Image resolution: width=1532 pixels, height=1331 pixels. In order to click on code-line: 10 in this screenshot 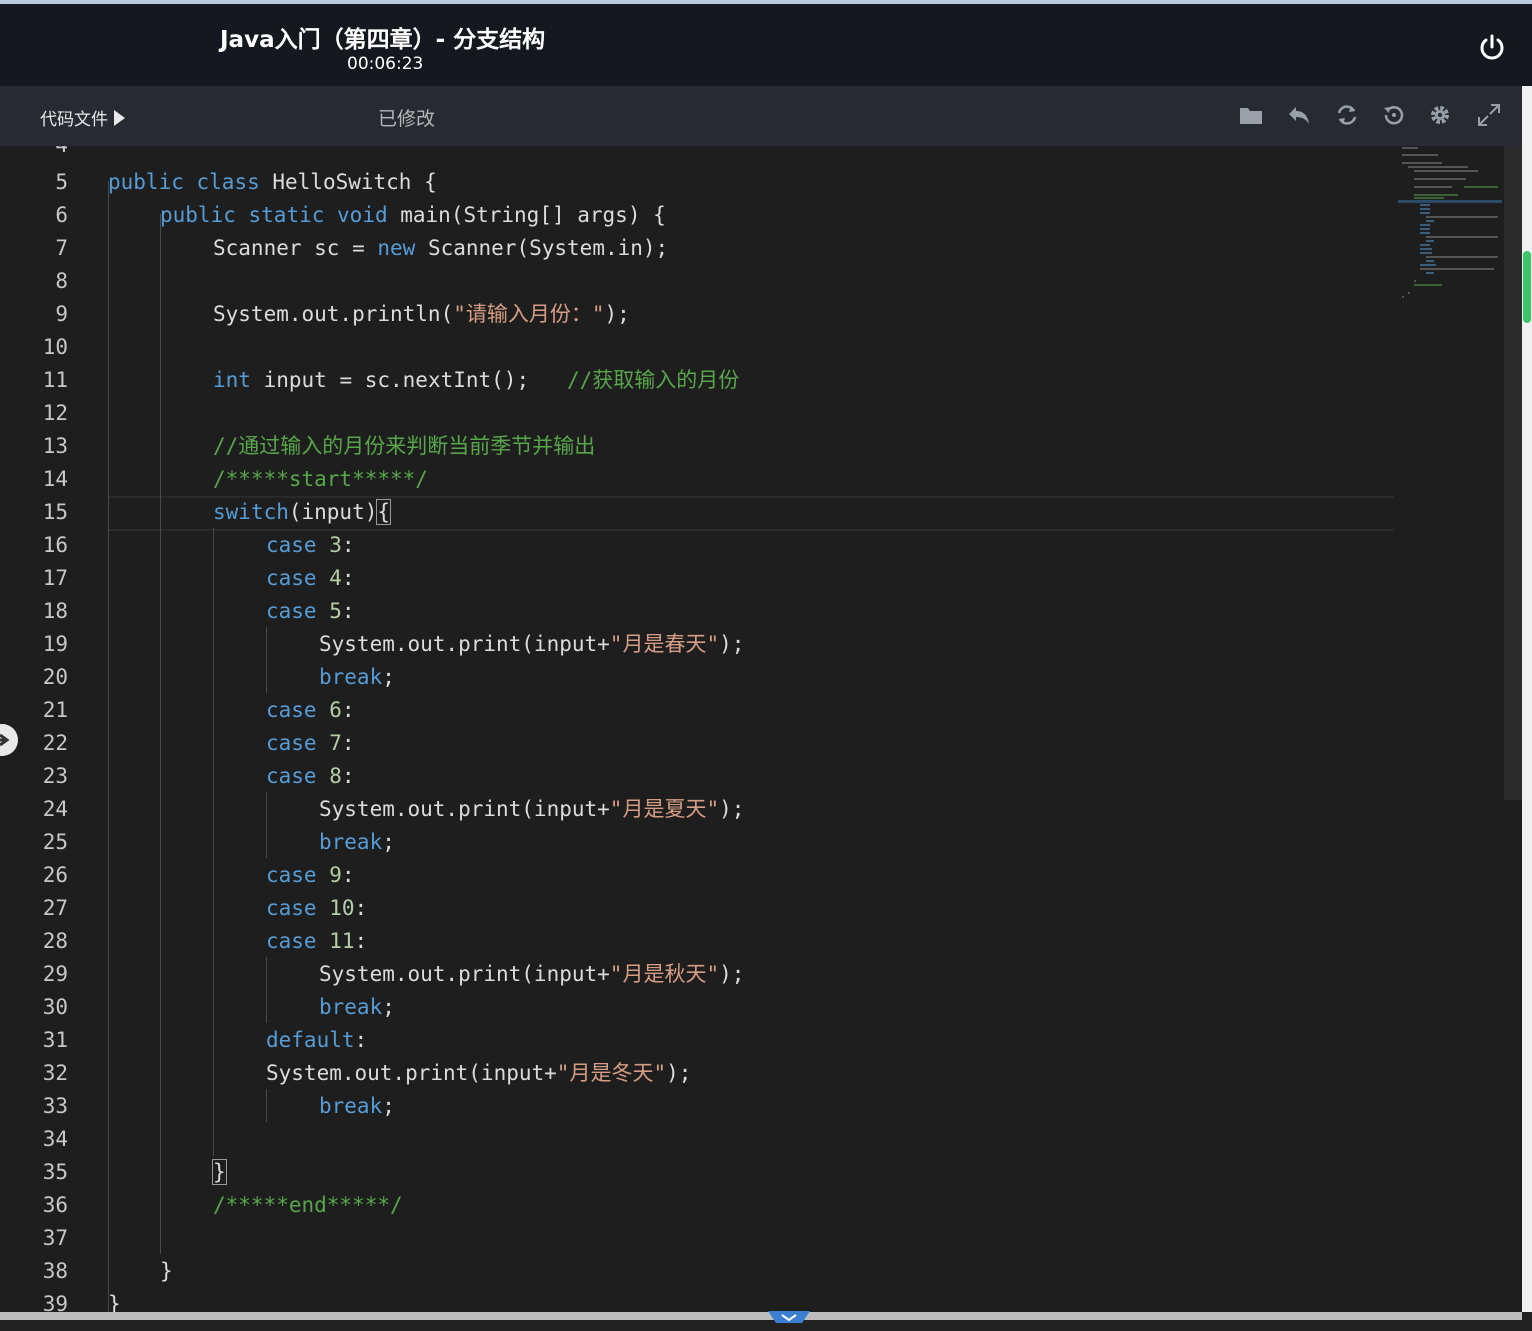, I will do `click(697, 347)`.